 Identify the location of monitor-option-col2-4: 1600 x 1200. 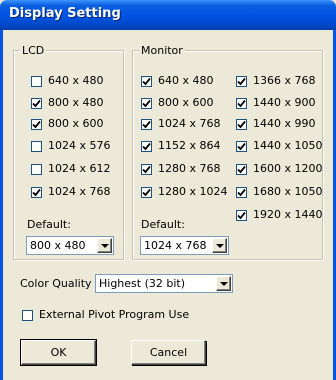
(279, 169).